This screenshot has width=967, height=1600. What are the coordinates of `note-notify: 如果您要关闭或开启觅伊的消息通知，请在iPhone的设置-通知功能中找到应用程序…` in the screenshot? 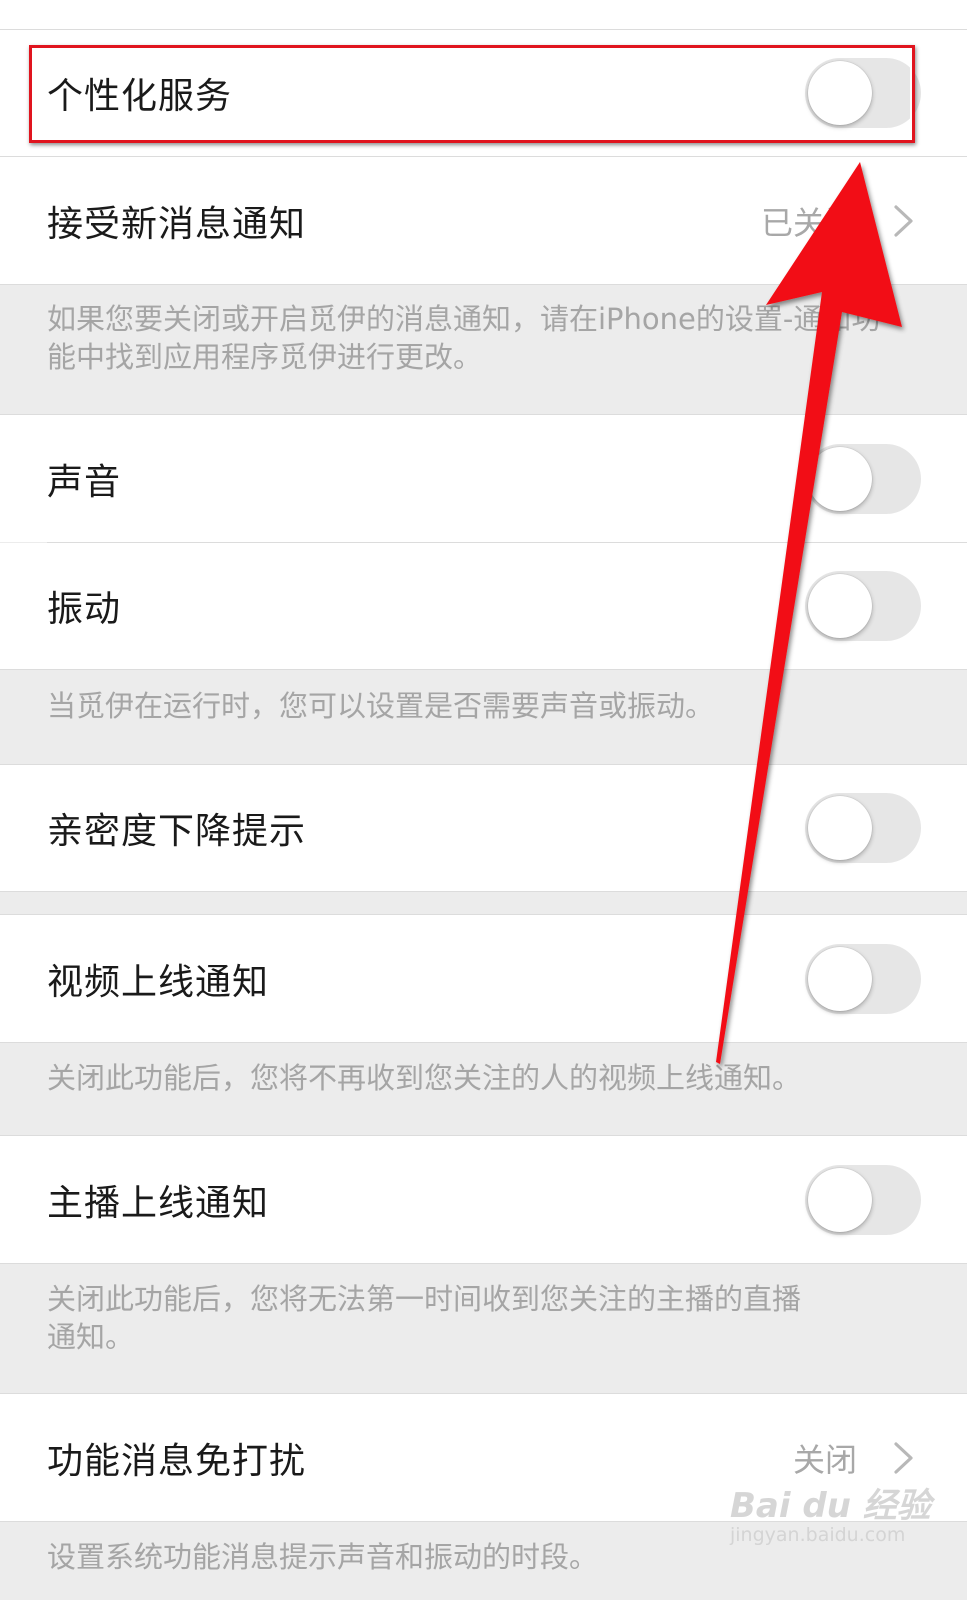 It's located at (464, 338).